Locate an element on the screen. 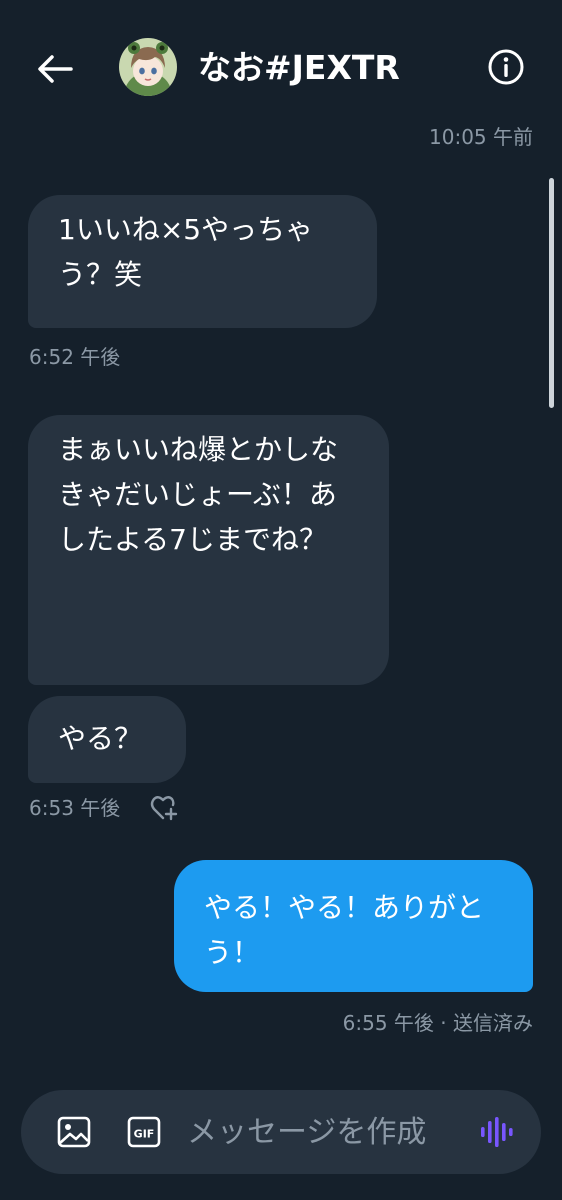 The width and height of the screenshot is (562, 1200). avatar-image is located at coordinates (148, 67).